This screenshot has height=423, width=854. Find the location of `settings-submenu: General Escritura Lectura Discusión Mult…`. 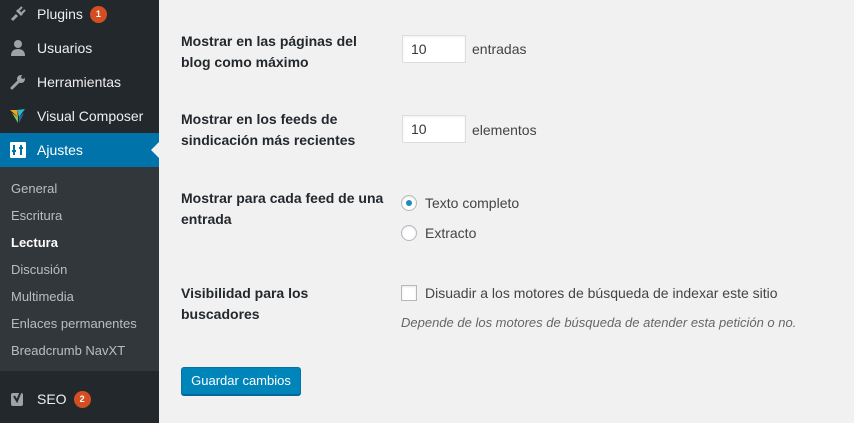

settings-submenu: General Escritura Lectura Discusión Mult… is located at coordinates (79, 269).